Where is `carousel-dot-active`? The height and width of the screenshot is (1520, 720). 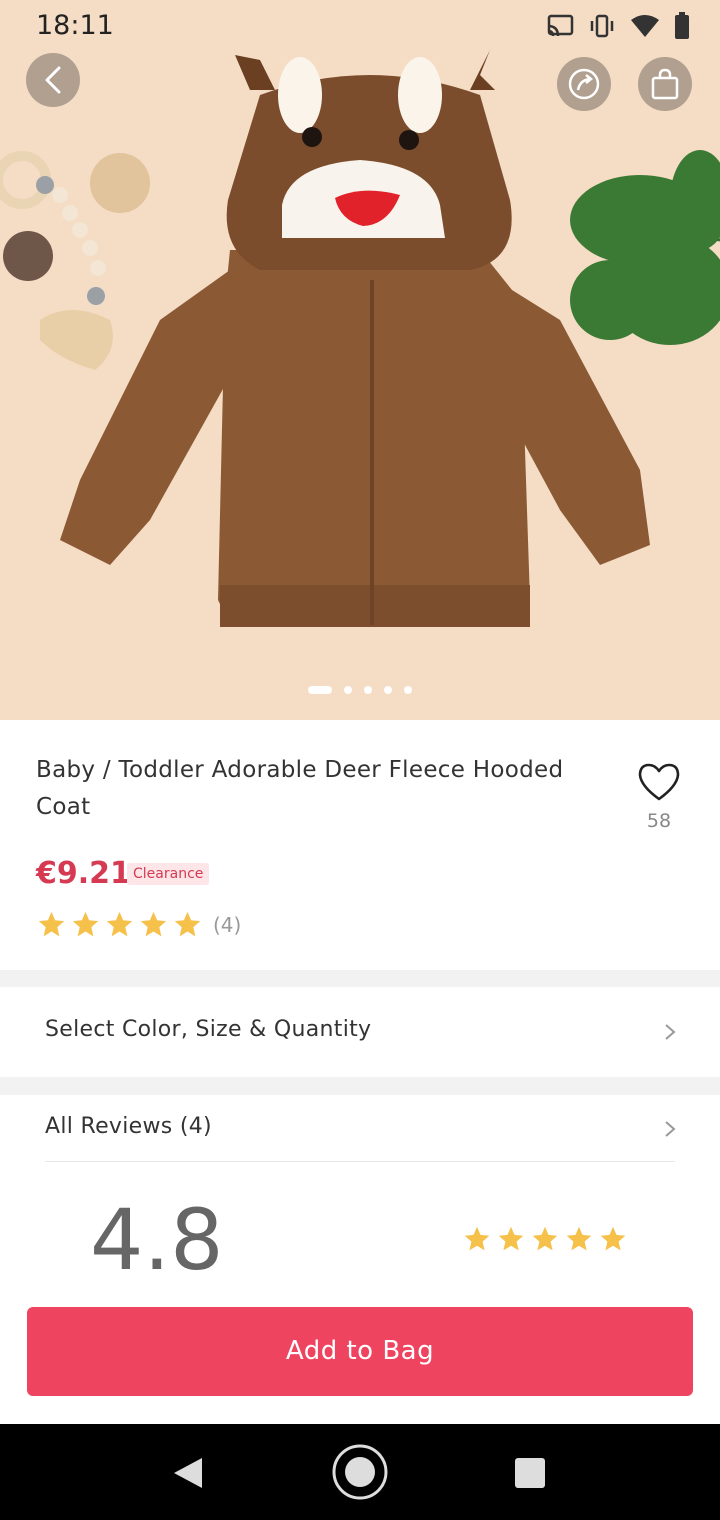
carousel-dot-active is located at coordinates (320, 690).